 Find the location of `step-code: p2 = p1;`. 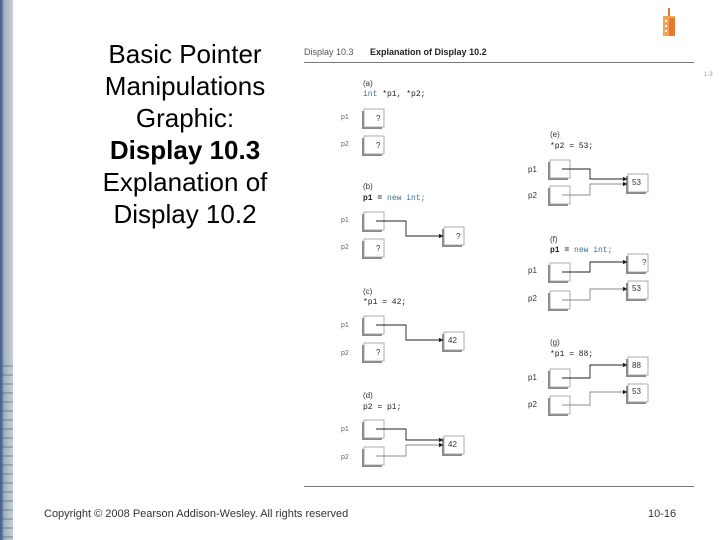

step-code: p2 = p1; is located at coordinates (382, 407).